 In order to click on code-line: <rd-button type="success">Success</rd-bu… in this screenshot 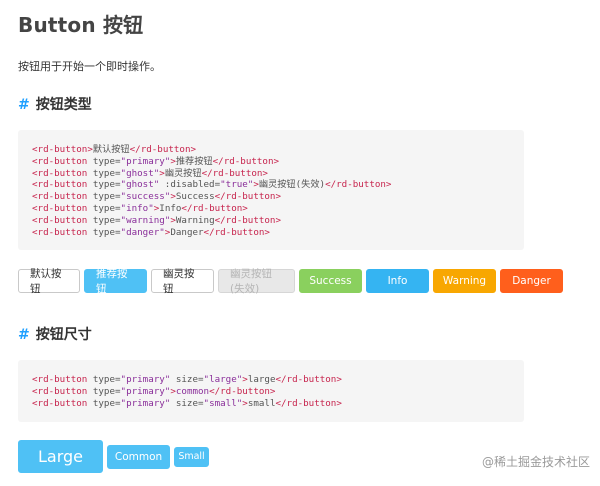, I will do `click(271, 197)`.